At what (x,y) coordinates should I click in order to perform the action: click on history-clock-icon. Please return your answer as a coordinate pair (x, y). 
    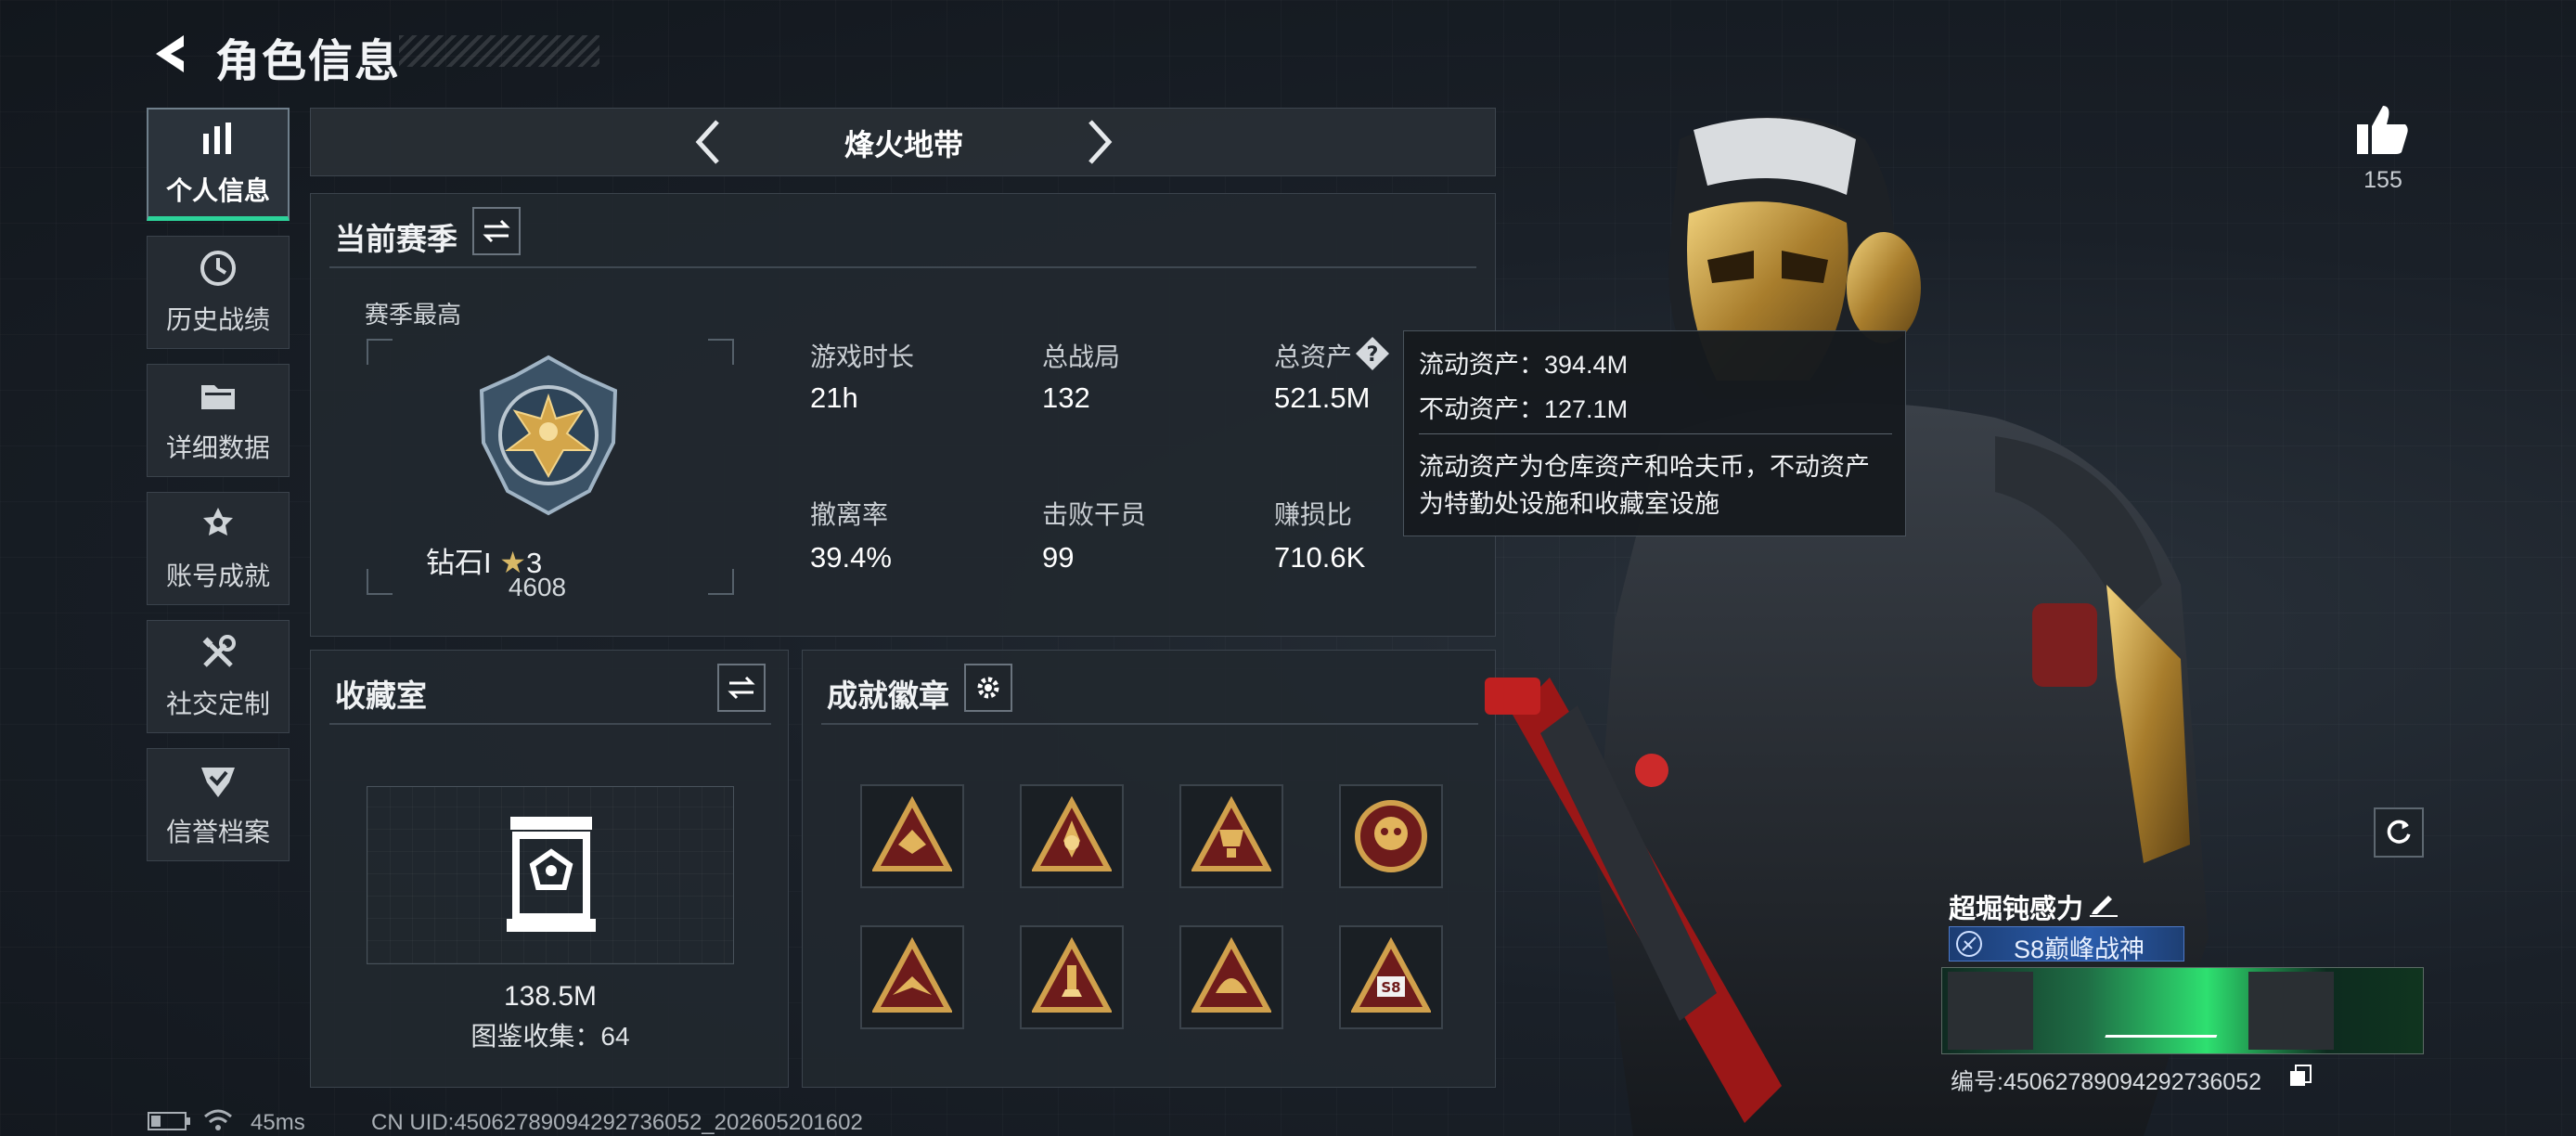
    Looking at the image, I should click on (218, 268).